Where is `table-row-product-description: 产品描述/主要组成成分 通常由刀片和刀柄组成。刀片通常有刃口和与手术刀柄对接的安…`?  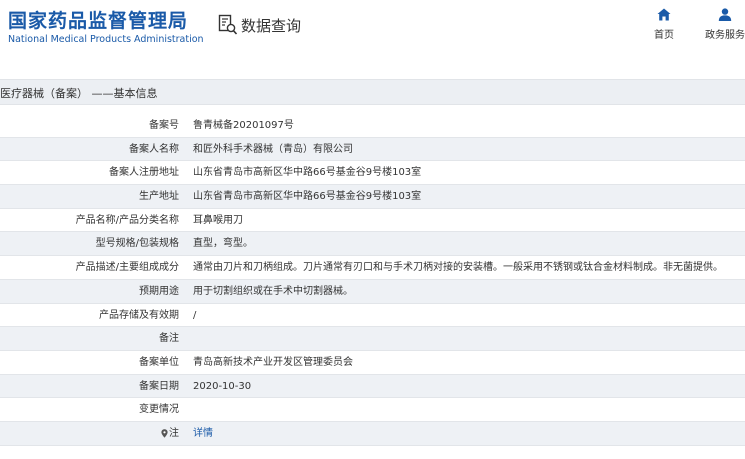 table-row-product-description: 产品描述/主要组成成分 通常由刀片和刀柄组成。刀片通常有刃口和与手术刀柄对接的安… is located at coordinates (372, 268).